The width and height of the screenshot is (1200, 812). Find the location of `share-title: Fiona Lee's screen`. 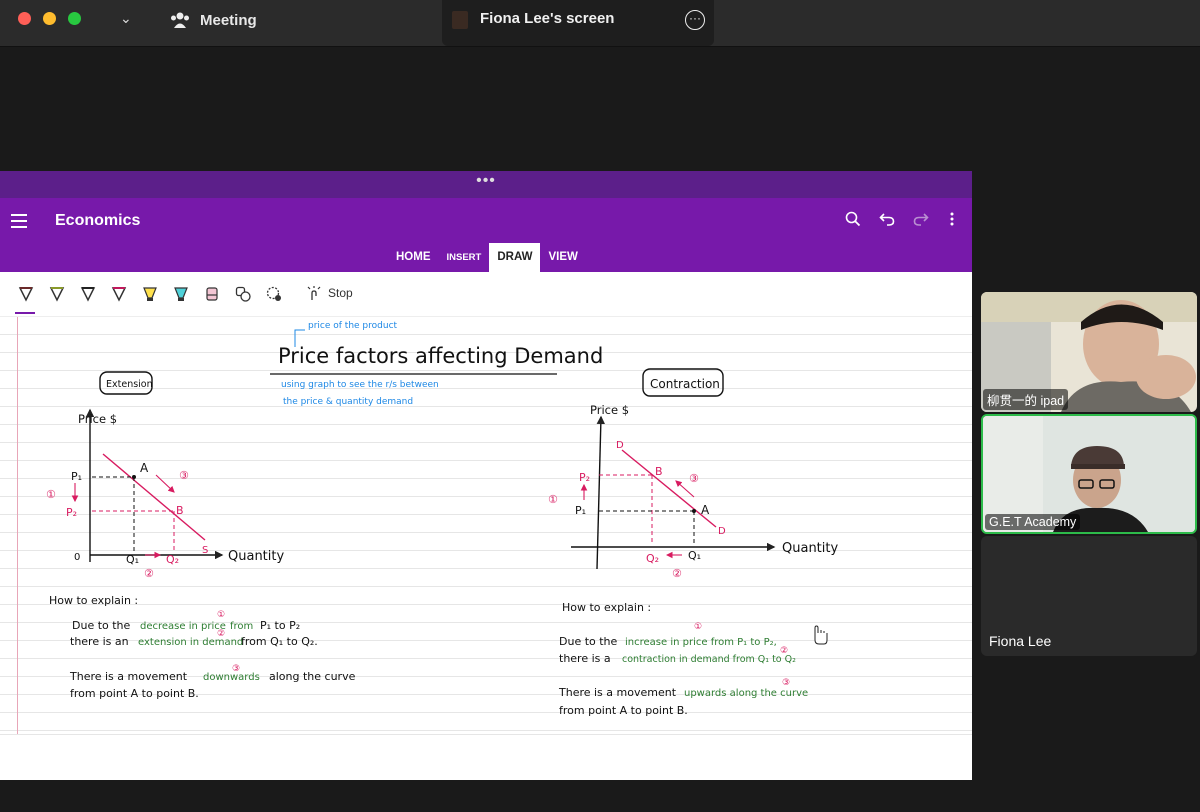

share-title: Fiona Lee's screen is located at coordinates (547, 18).